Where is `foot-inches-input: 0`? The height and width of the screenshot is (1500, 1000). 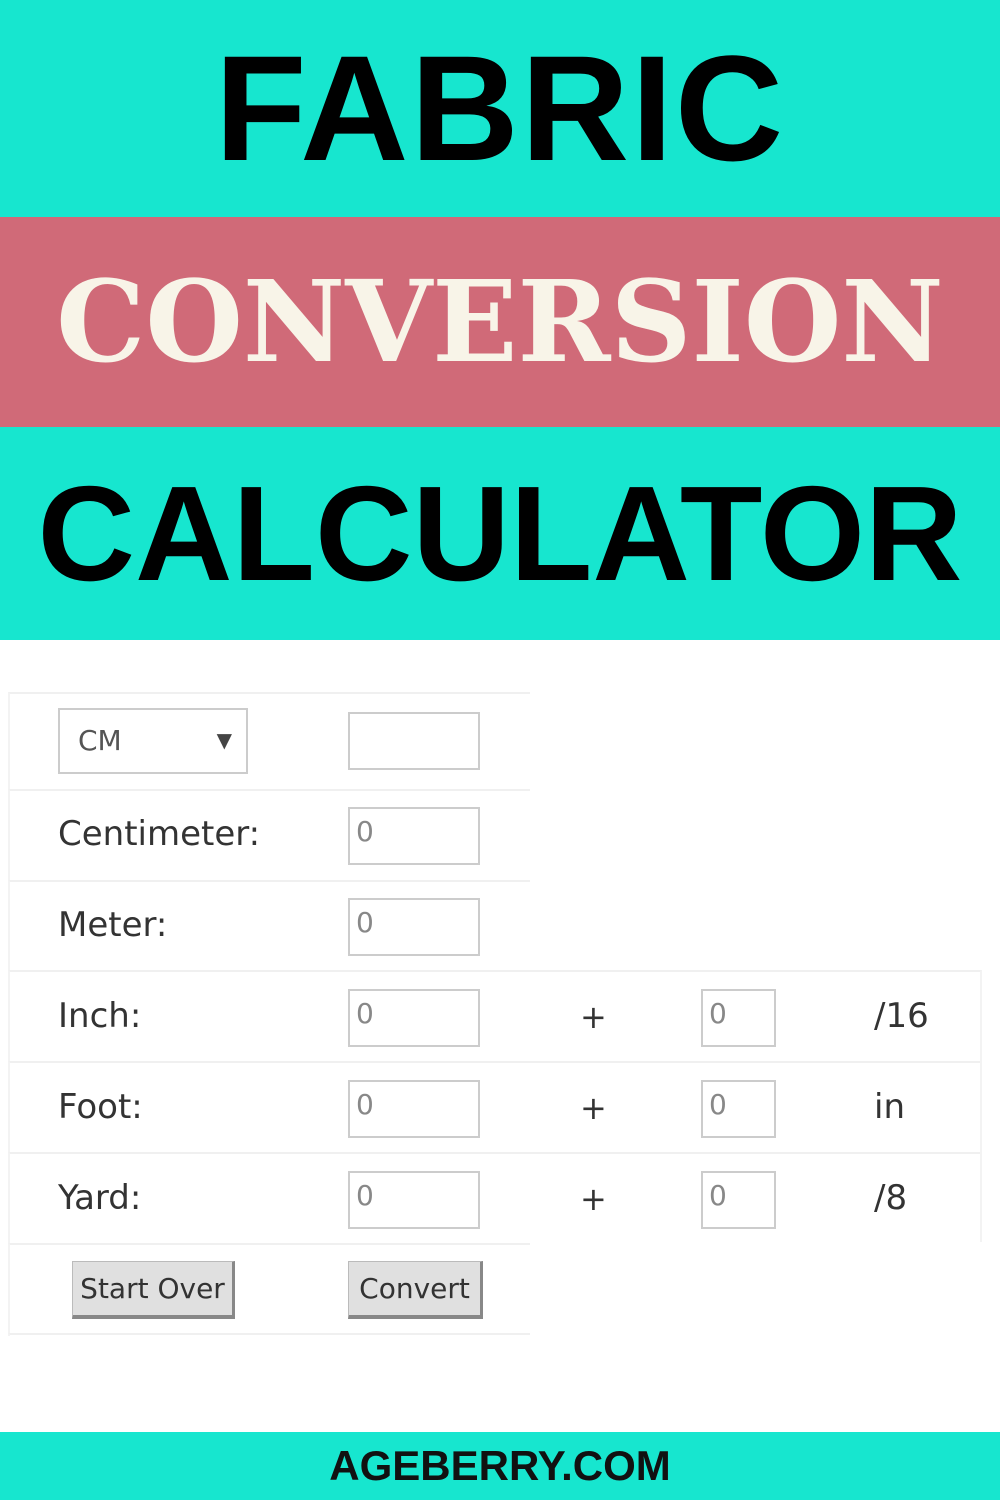
foot-inches-input: 0 is located at coordinates (738, 1109).